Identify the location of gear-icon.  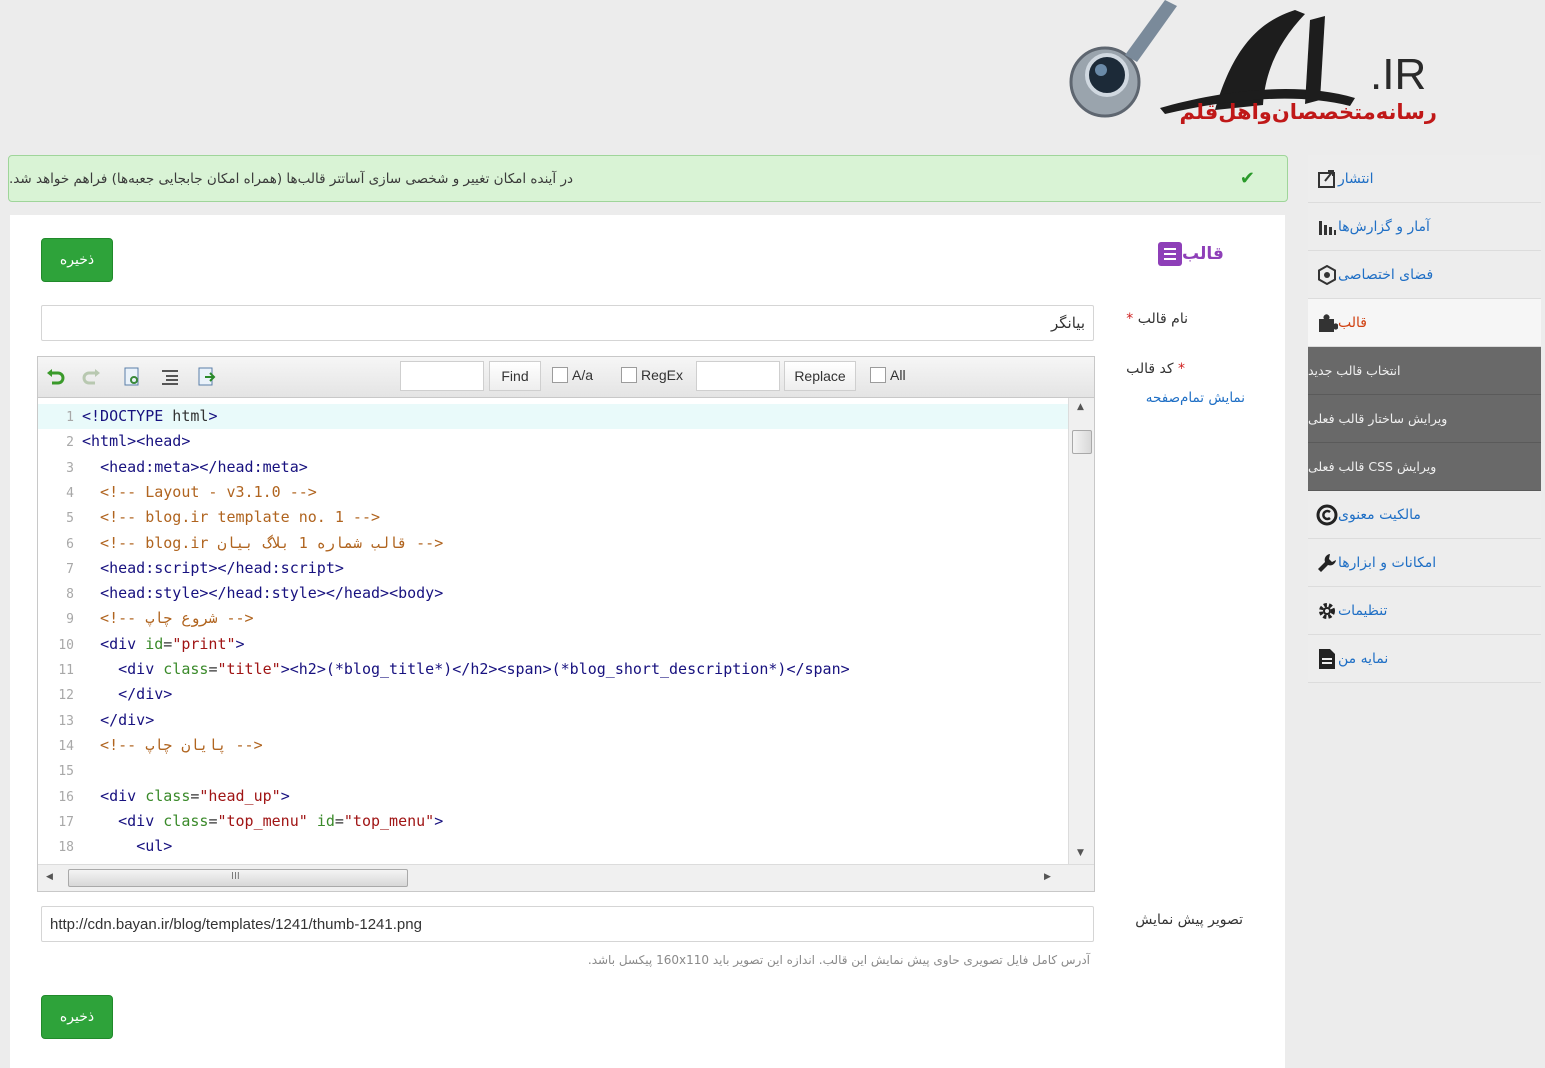
(1327, 611).